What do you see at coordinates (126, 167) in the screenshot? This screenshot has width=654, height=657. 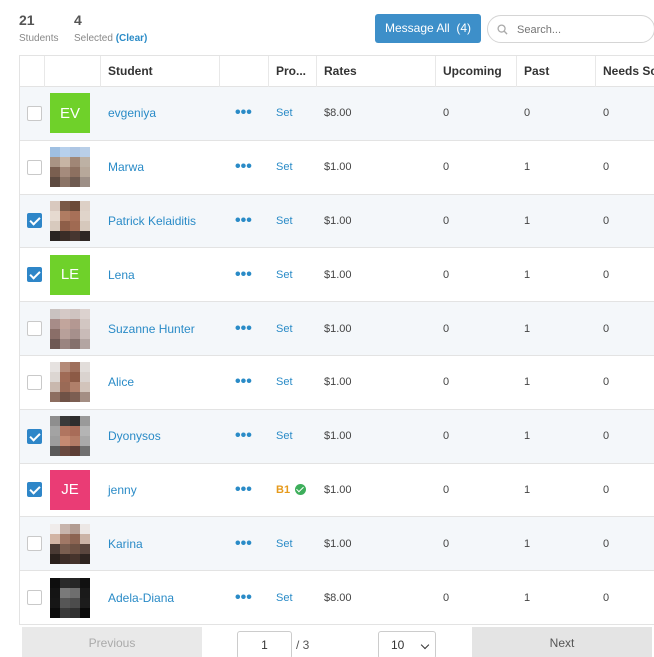 I see `student-name-link: Marwa` at bounding box center [126, 167].